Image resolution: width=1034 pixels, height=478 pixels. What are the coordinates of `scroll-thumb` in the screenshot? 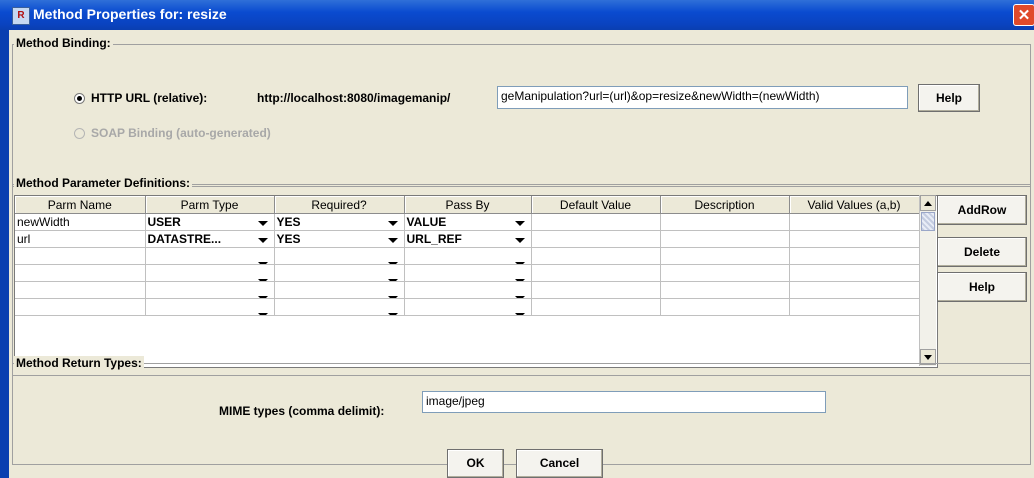 It's located at (928, 221).